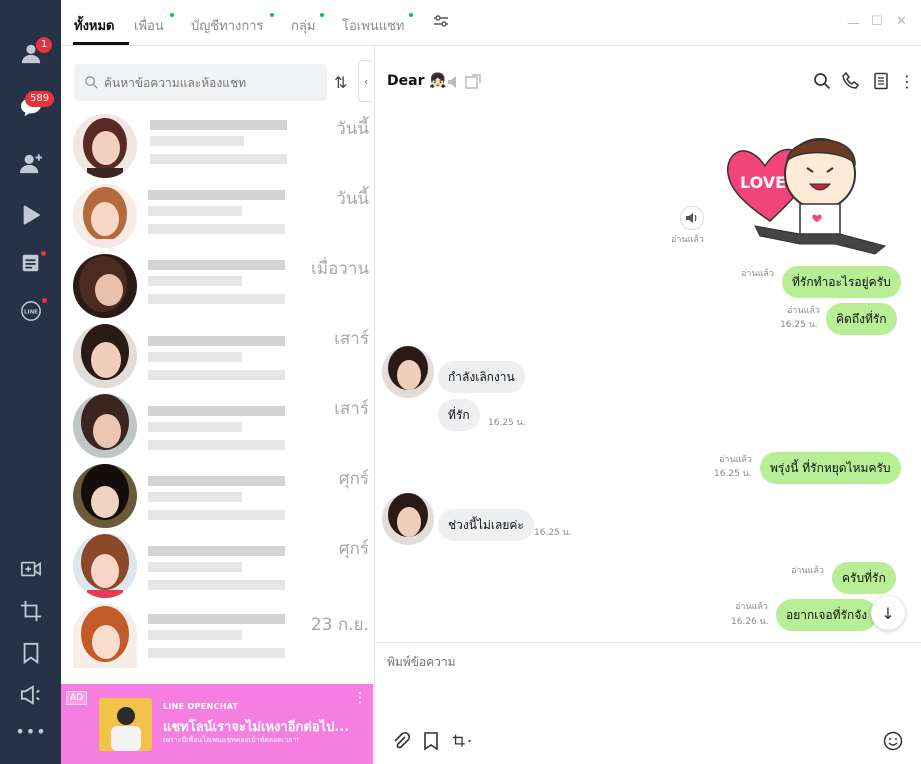 Image resolution: width=921 pixels, height=764 pixels. Describe the element at coordinates (373, 25) in the screenshot. I see `tab-openchat: โอเพนแชท` at that location.